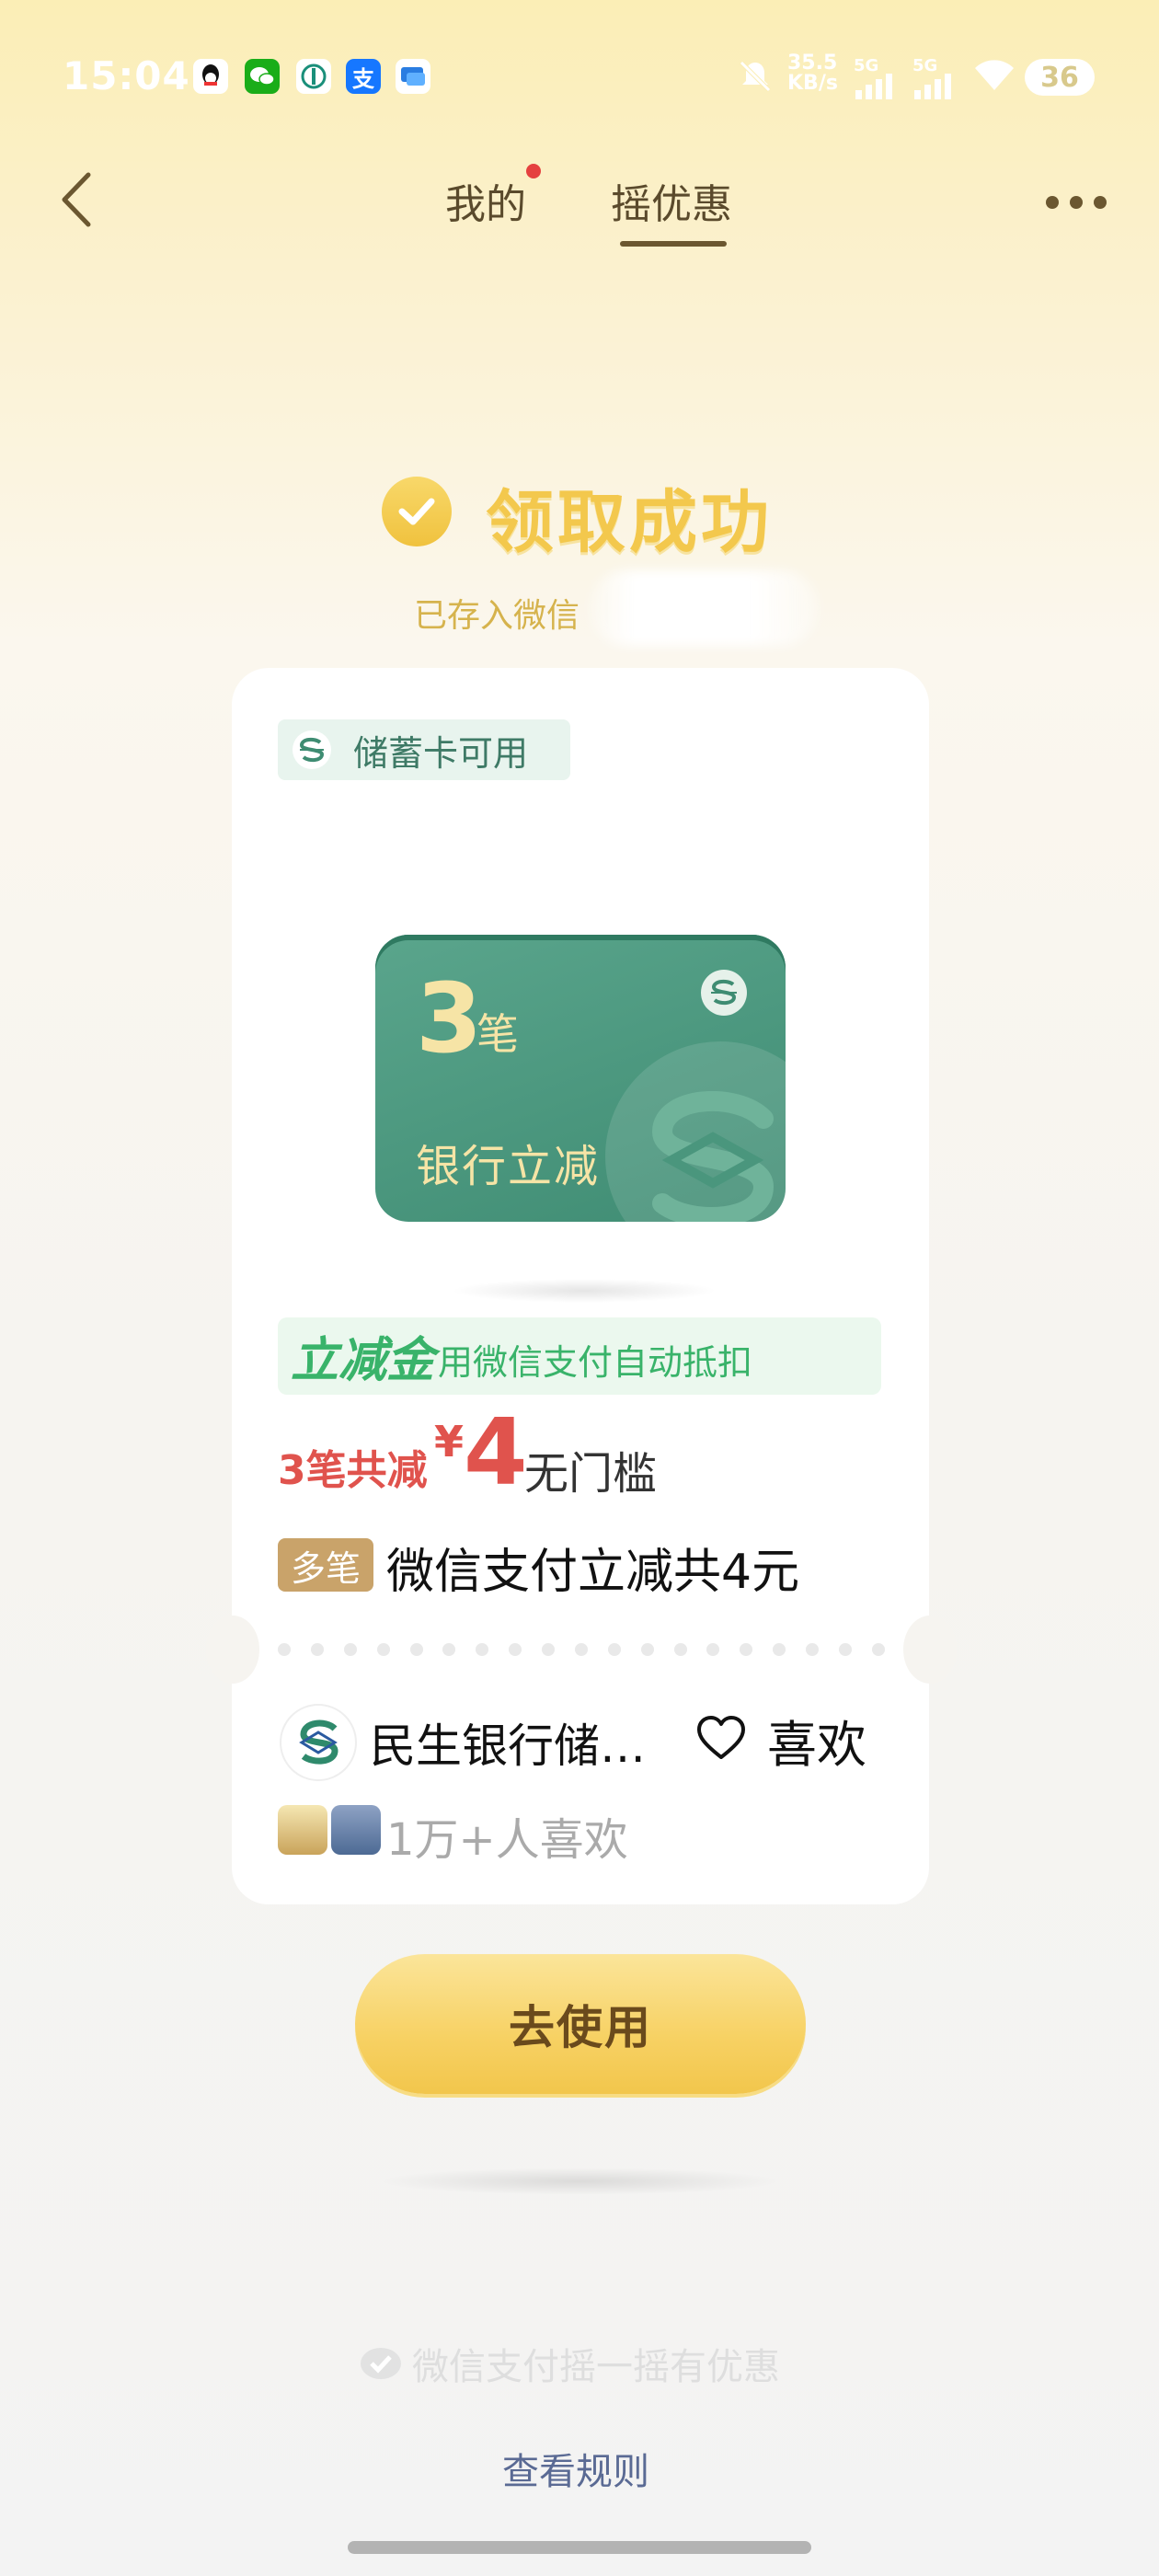  Describe the element at coordinates (704, 608) in the screenshot. I see `redacted-block` at that location.